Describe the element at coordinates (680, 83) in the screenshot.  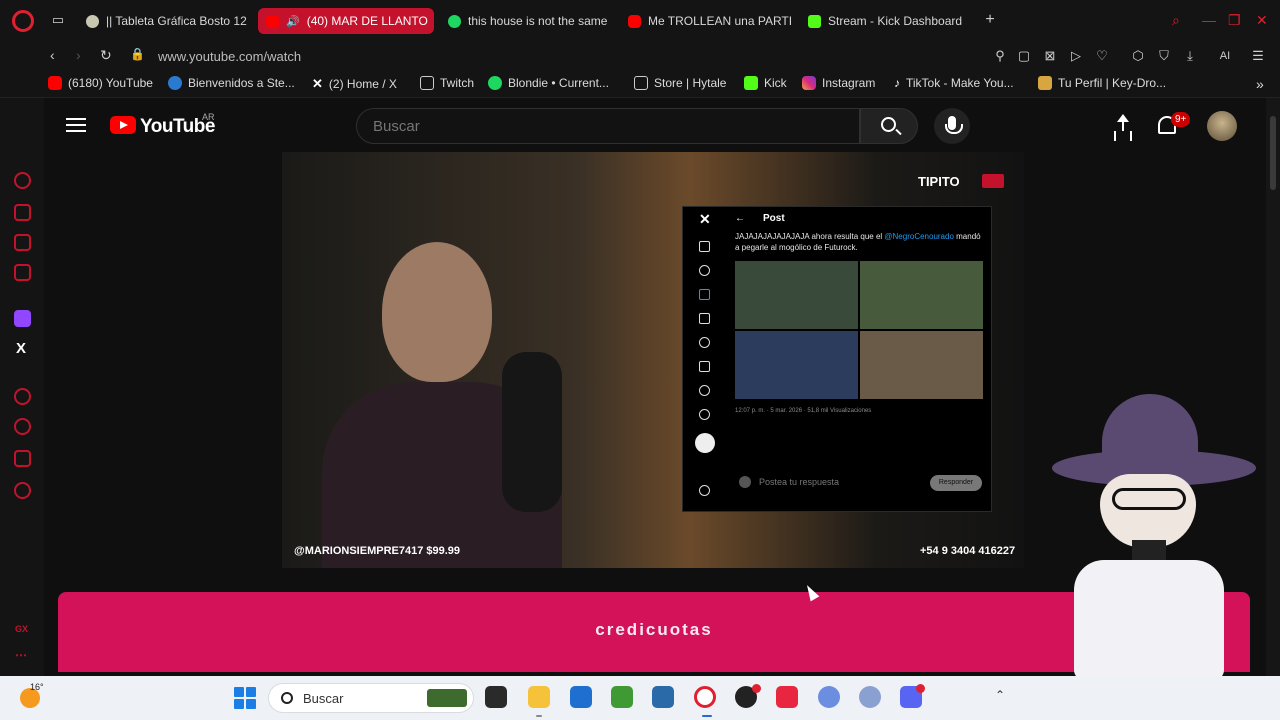
I see `bookmark-hytale: Store | Hytale` at that location.